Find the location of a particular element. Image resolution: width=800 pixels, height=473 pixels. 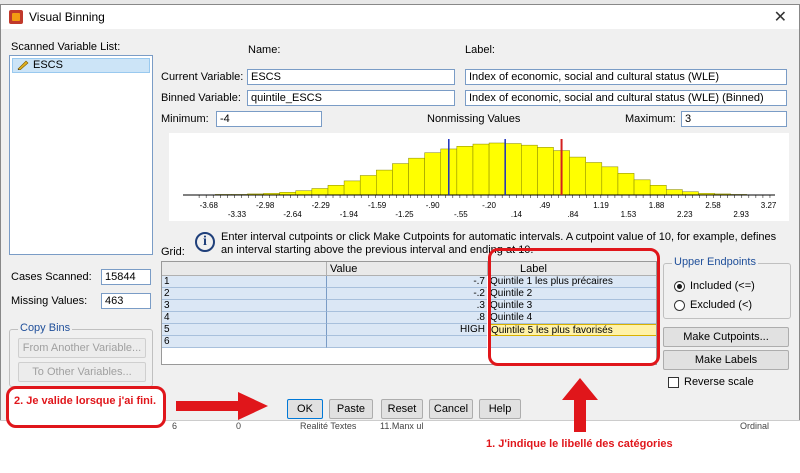

included-label: Included (<=) is located at coordinates (722, 286).